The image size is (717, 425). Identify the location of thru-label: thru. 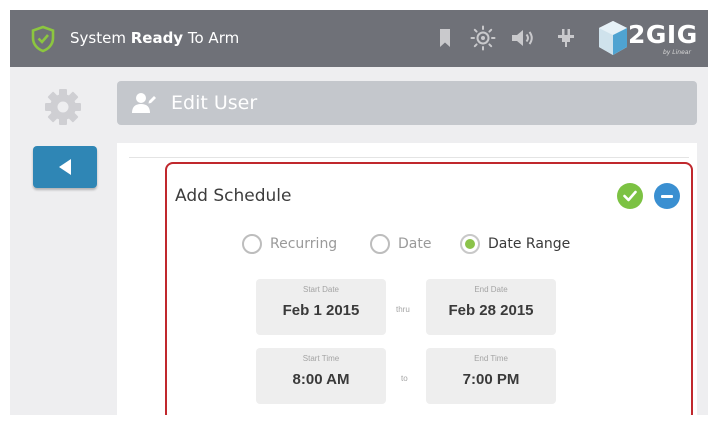
(403, 309).